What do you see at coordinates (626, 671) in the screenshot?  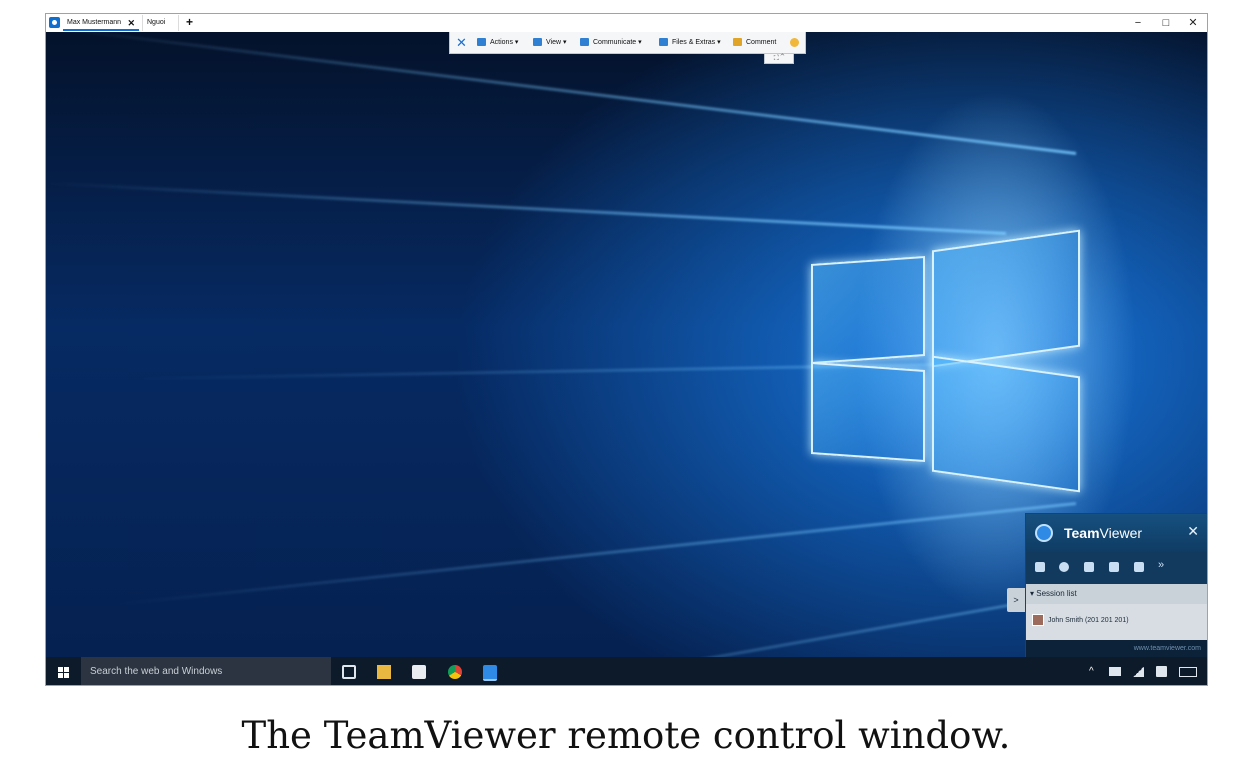 I see `windows-taskbar: Search the web and Windows ^` at bounding box center [626, 671].